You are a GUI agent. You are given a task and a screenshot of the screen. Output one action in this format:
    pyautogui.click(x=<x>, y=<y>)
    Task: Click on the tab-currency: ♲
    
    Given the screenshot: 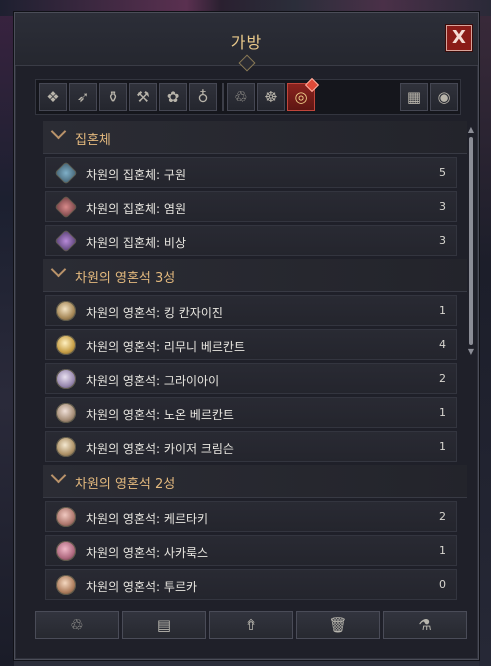 What is the action you would take?
    pyautogui.click(x=241, y=97)
    